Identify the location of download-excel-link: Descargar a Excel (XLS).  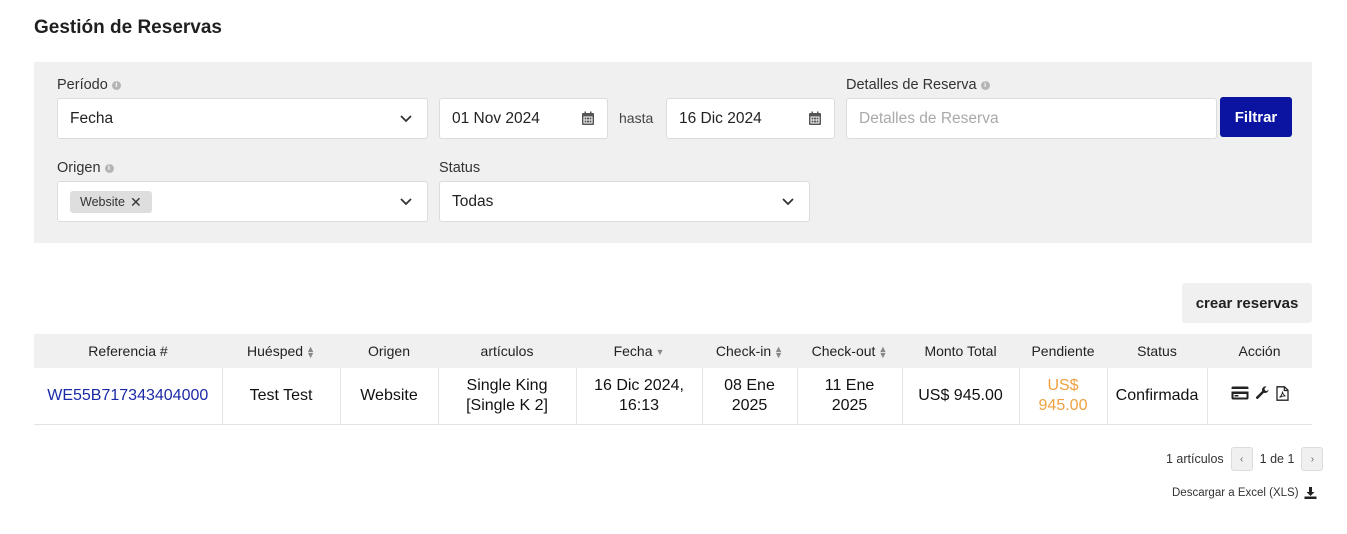
(1244, 493).